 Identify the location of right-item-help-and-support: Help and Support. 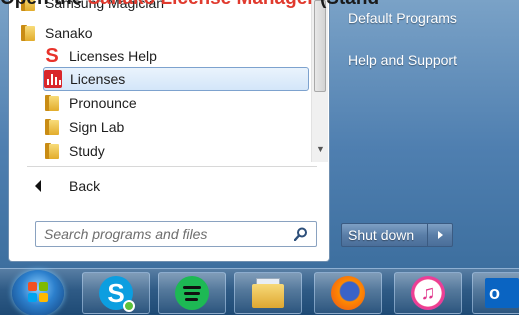
(429, 60).